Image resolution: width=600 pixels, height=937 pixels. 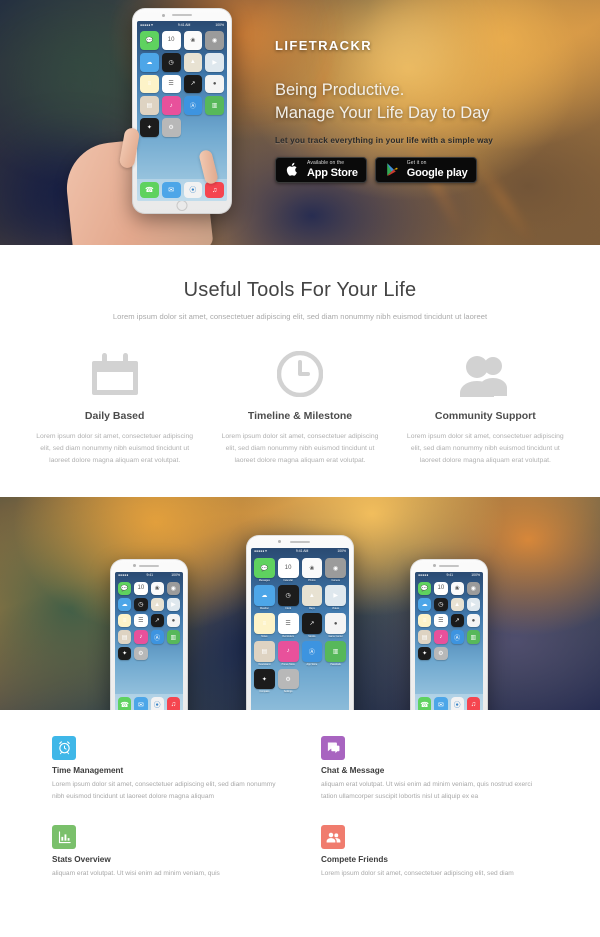 I want to click on app-store-button: Available on the App Store, so click(x=321, y=169).